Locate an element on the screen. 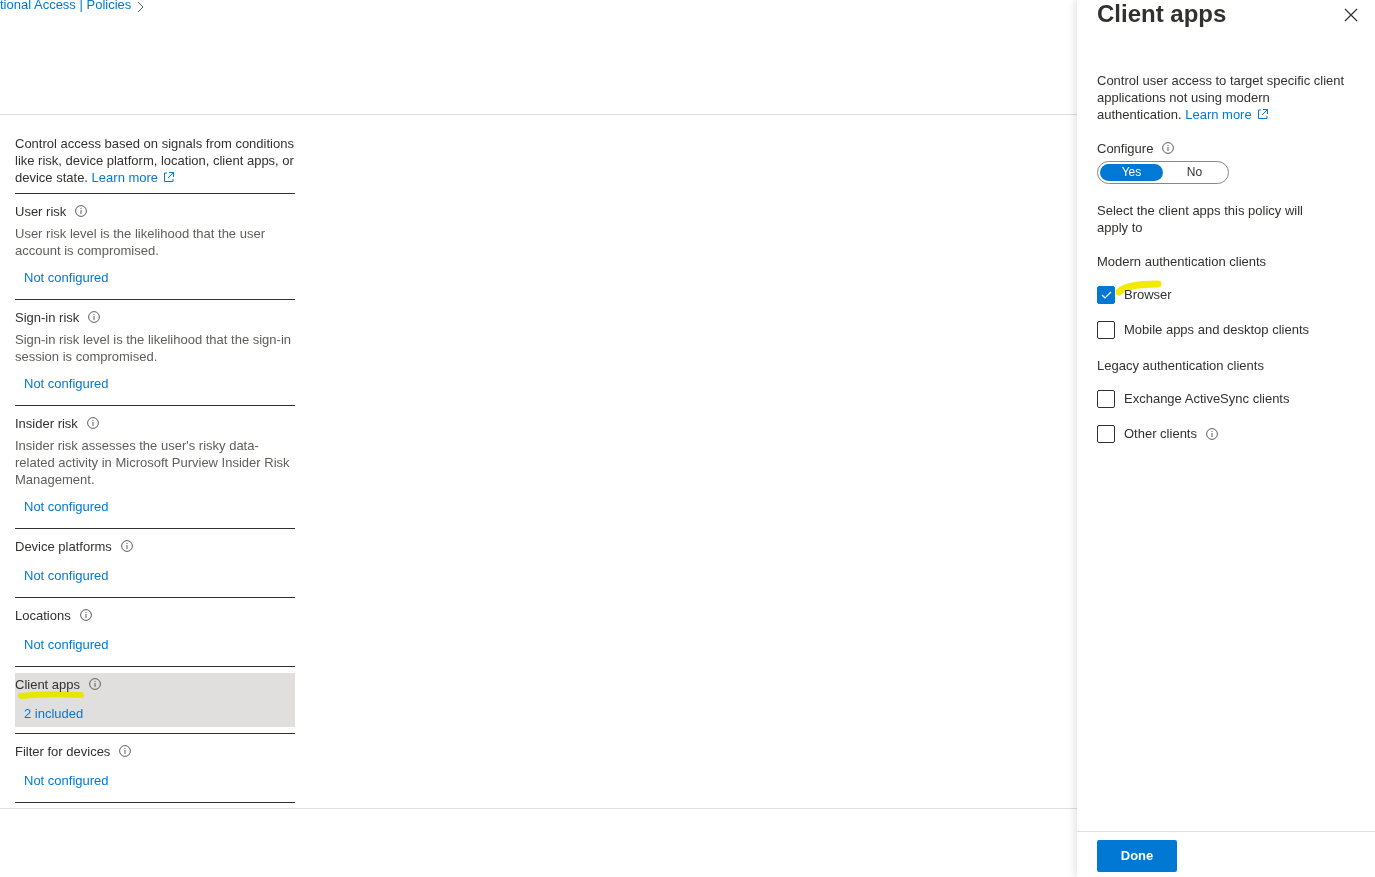  done-button: Done is located at coordinates (1137, 856).